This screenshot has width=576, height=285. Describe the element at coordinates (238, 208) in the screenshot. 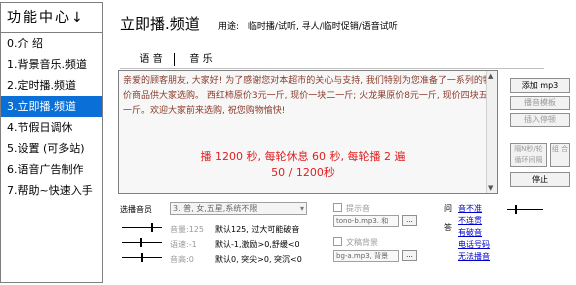

I see `speaker-select: 3. 普, 女,五星,系统不限` at that location.